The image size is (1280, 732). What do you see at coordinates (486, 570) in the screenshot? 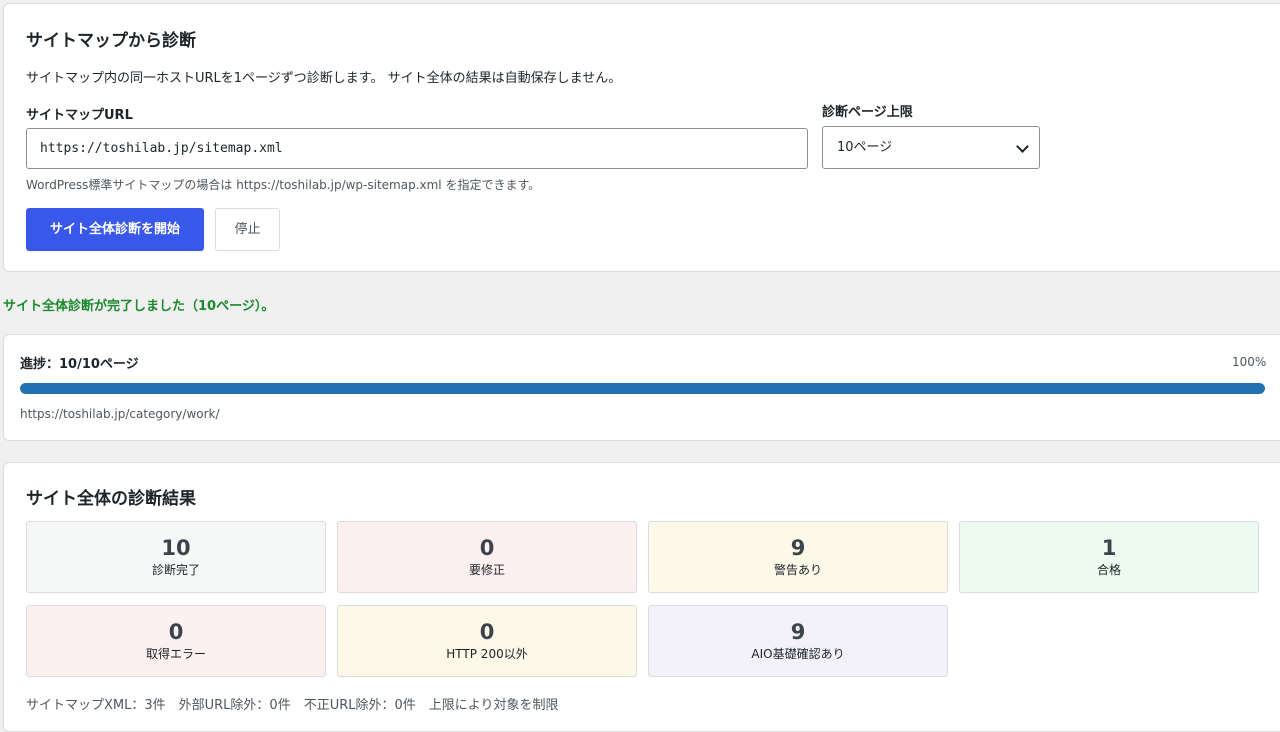
I see `stat-label: 要修正` at bounding box center [486, 570].